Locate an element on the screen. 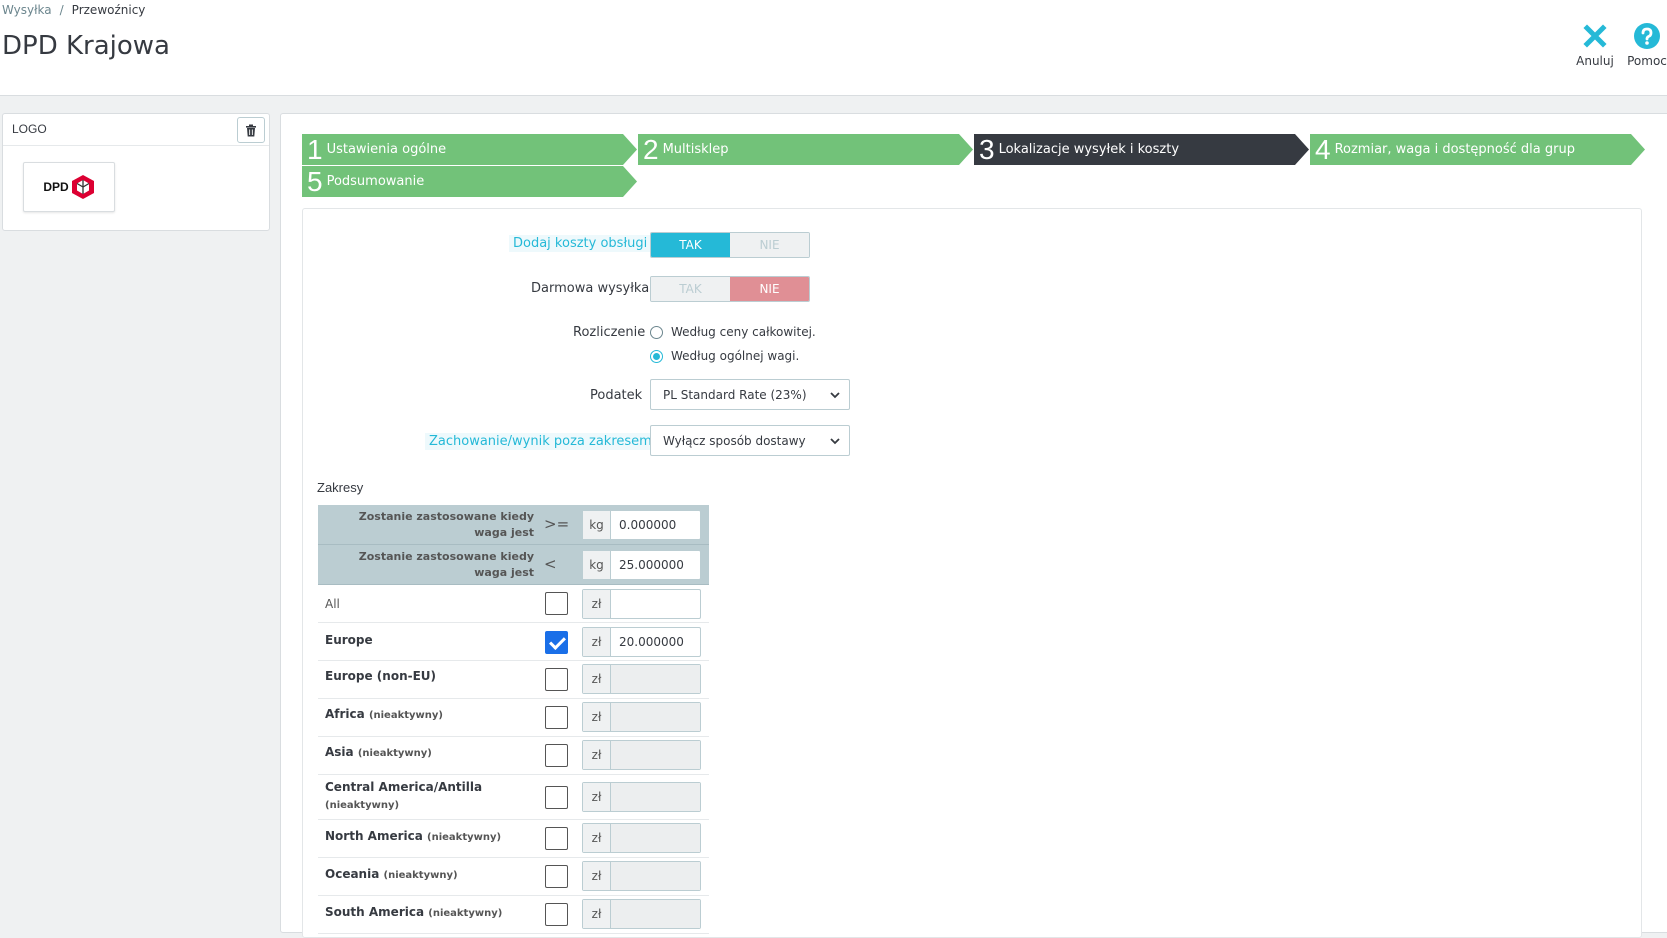 The width and height of the screenshot is (1667, 938). range-upper-input: kg 25.000000 is located at coordinates (641, 565).